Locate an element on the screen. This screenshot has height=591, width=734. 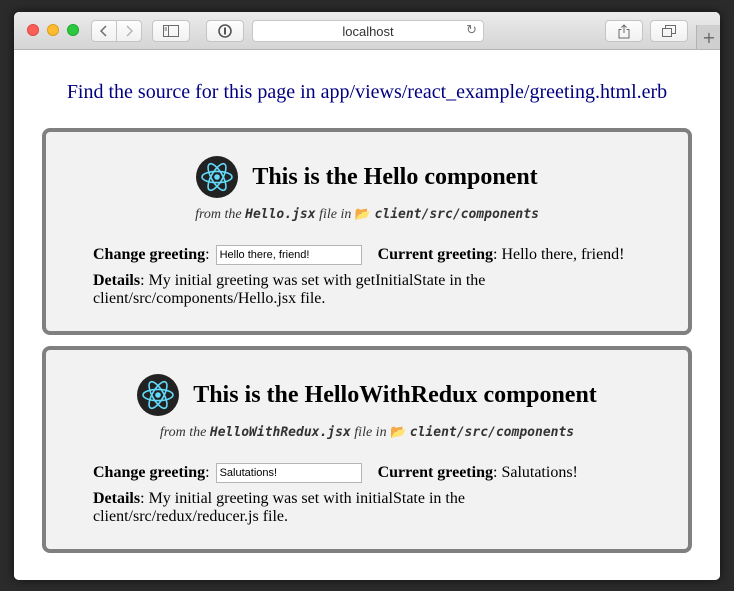
address-bar: localhost ↻ is located at coordinates (368, 31).